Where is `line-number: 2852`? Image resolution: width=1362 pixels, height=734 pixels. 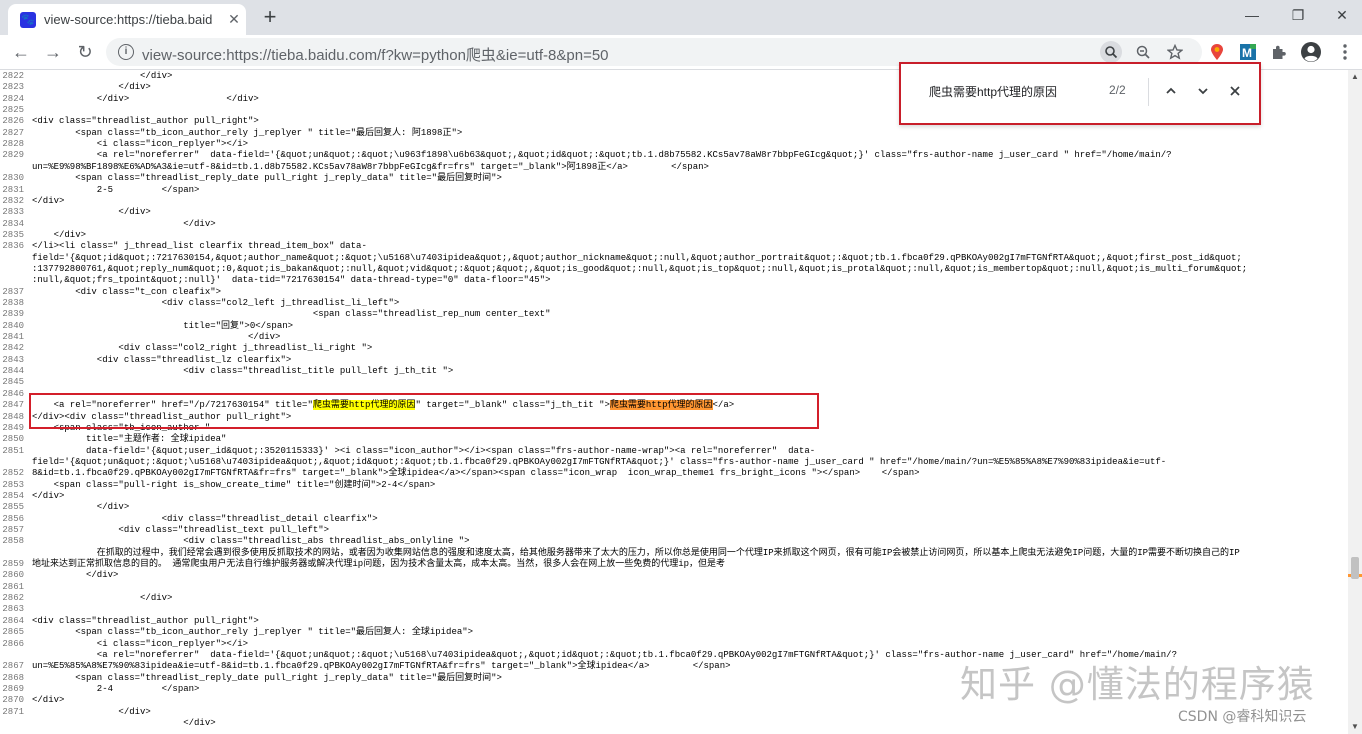 line-number: 2852 is located at coordinates (13, 473).